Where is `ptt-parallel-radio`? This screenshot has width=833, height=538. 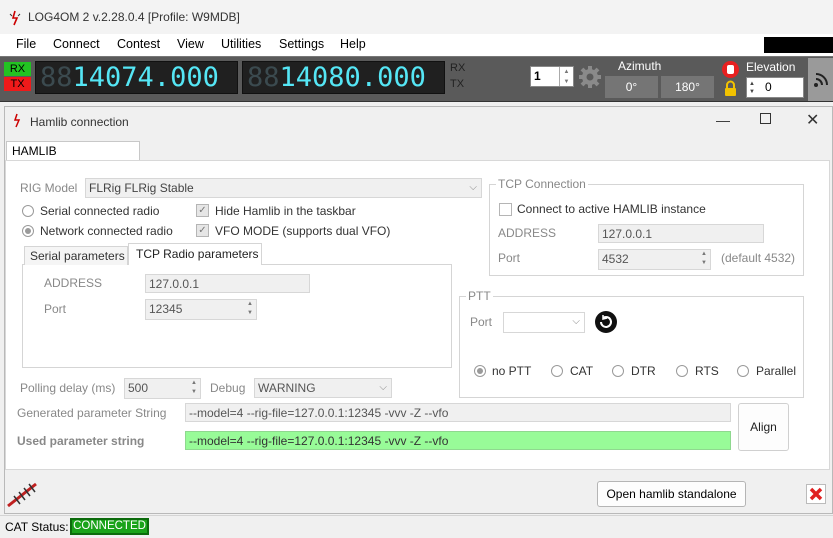 ptt-parallel-radio is located at coordinates (743, 371).